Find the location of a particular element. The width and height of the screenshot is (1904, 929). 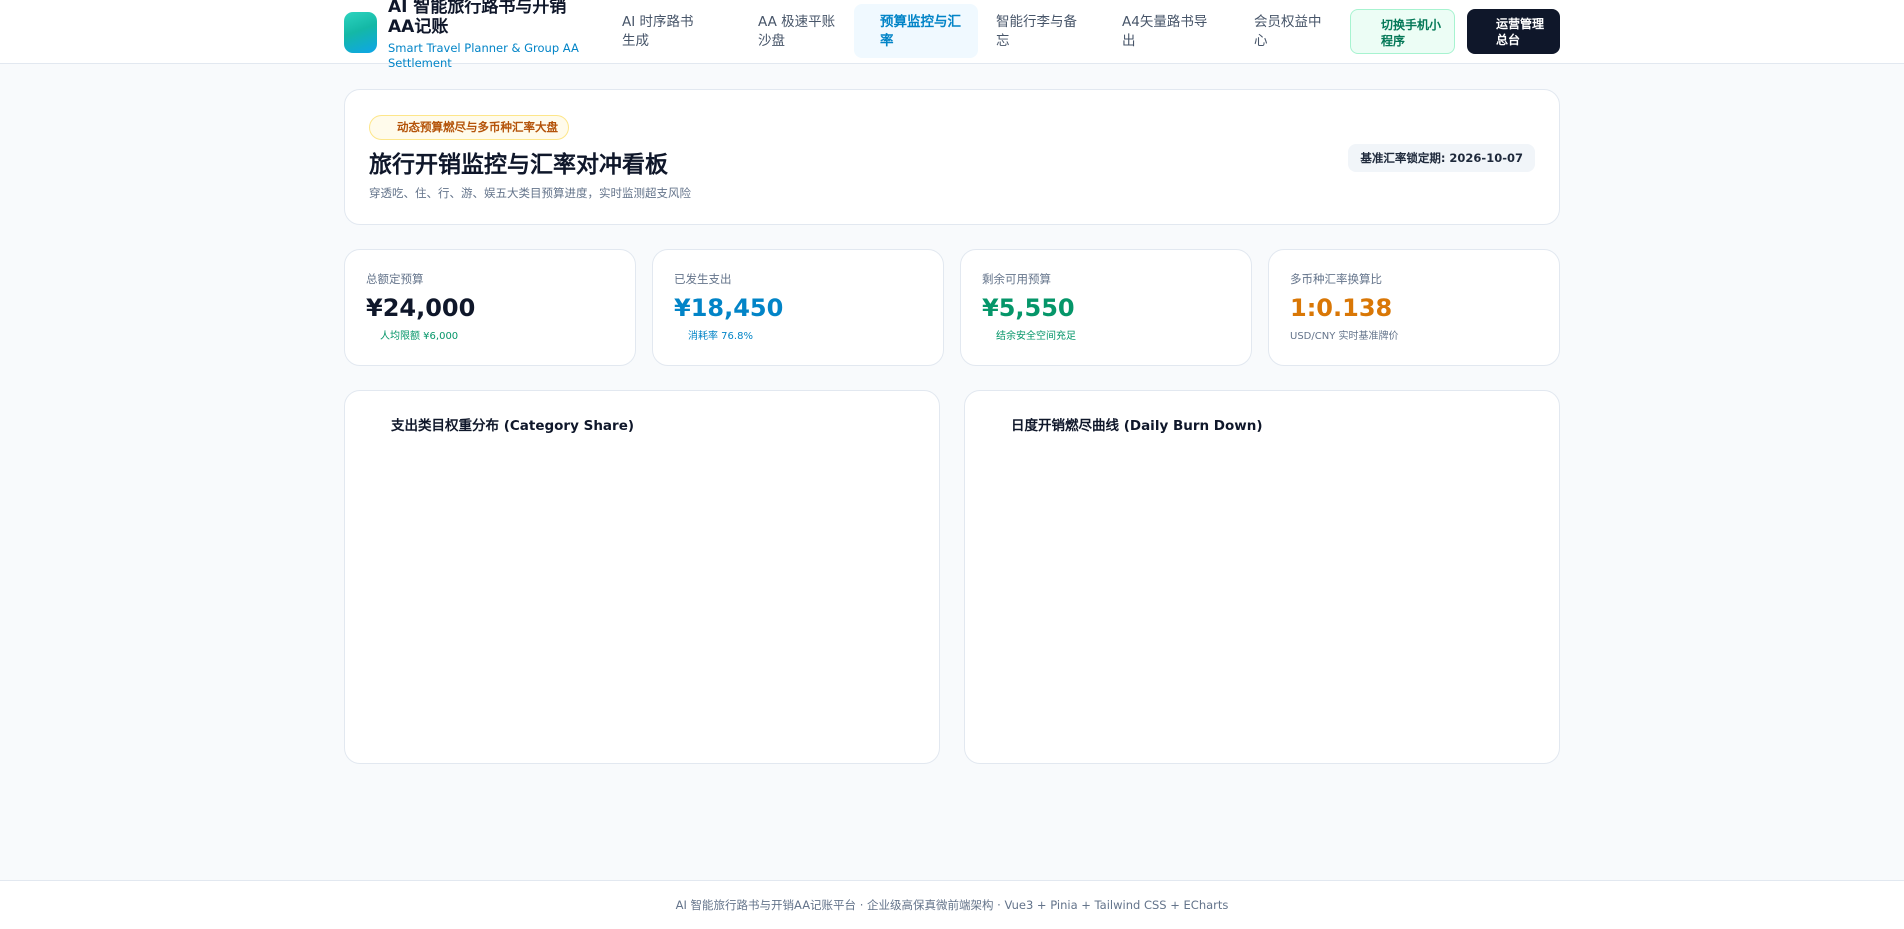

nav-item-budget-monitor: 预算监控与汇率 is located at coordinates (916, 31).